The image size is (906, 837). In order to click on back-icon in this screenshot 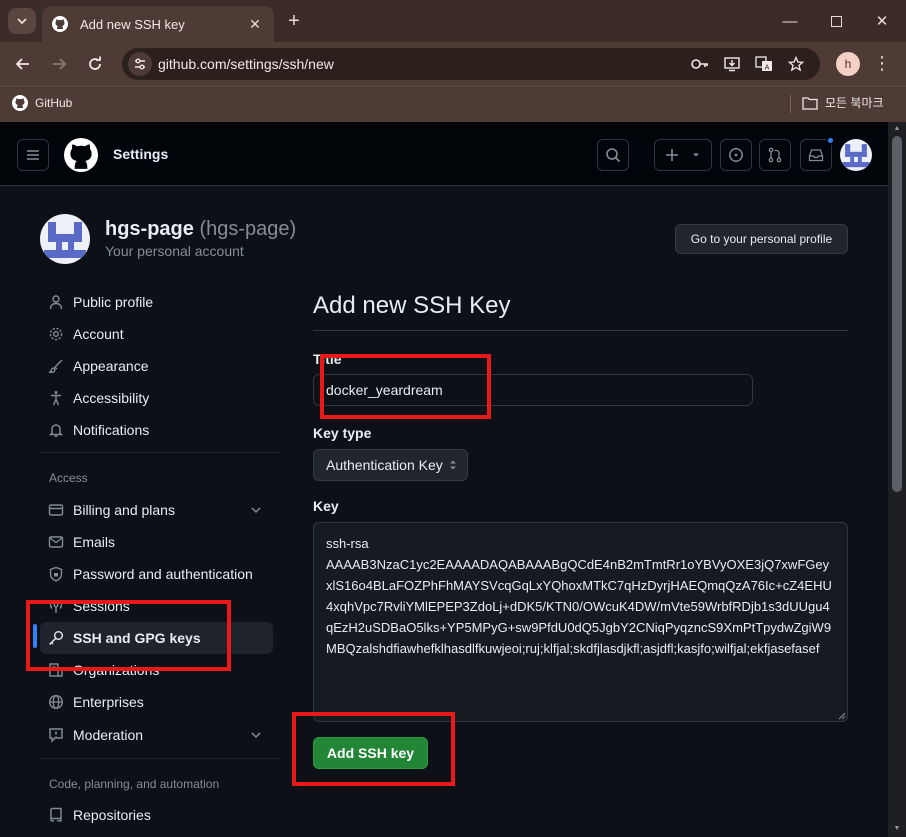, I will do `click(23, 64)`.